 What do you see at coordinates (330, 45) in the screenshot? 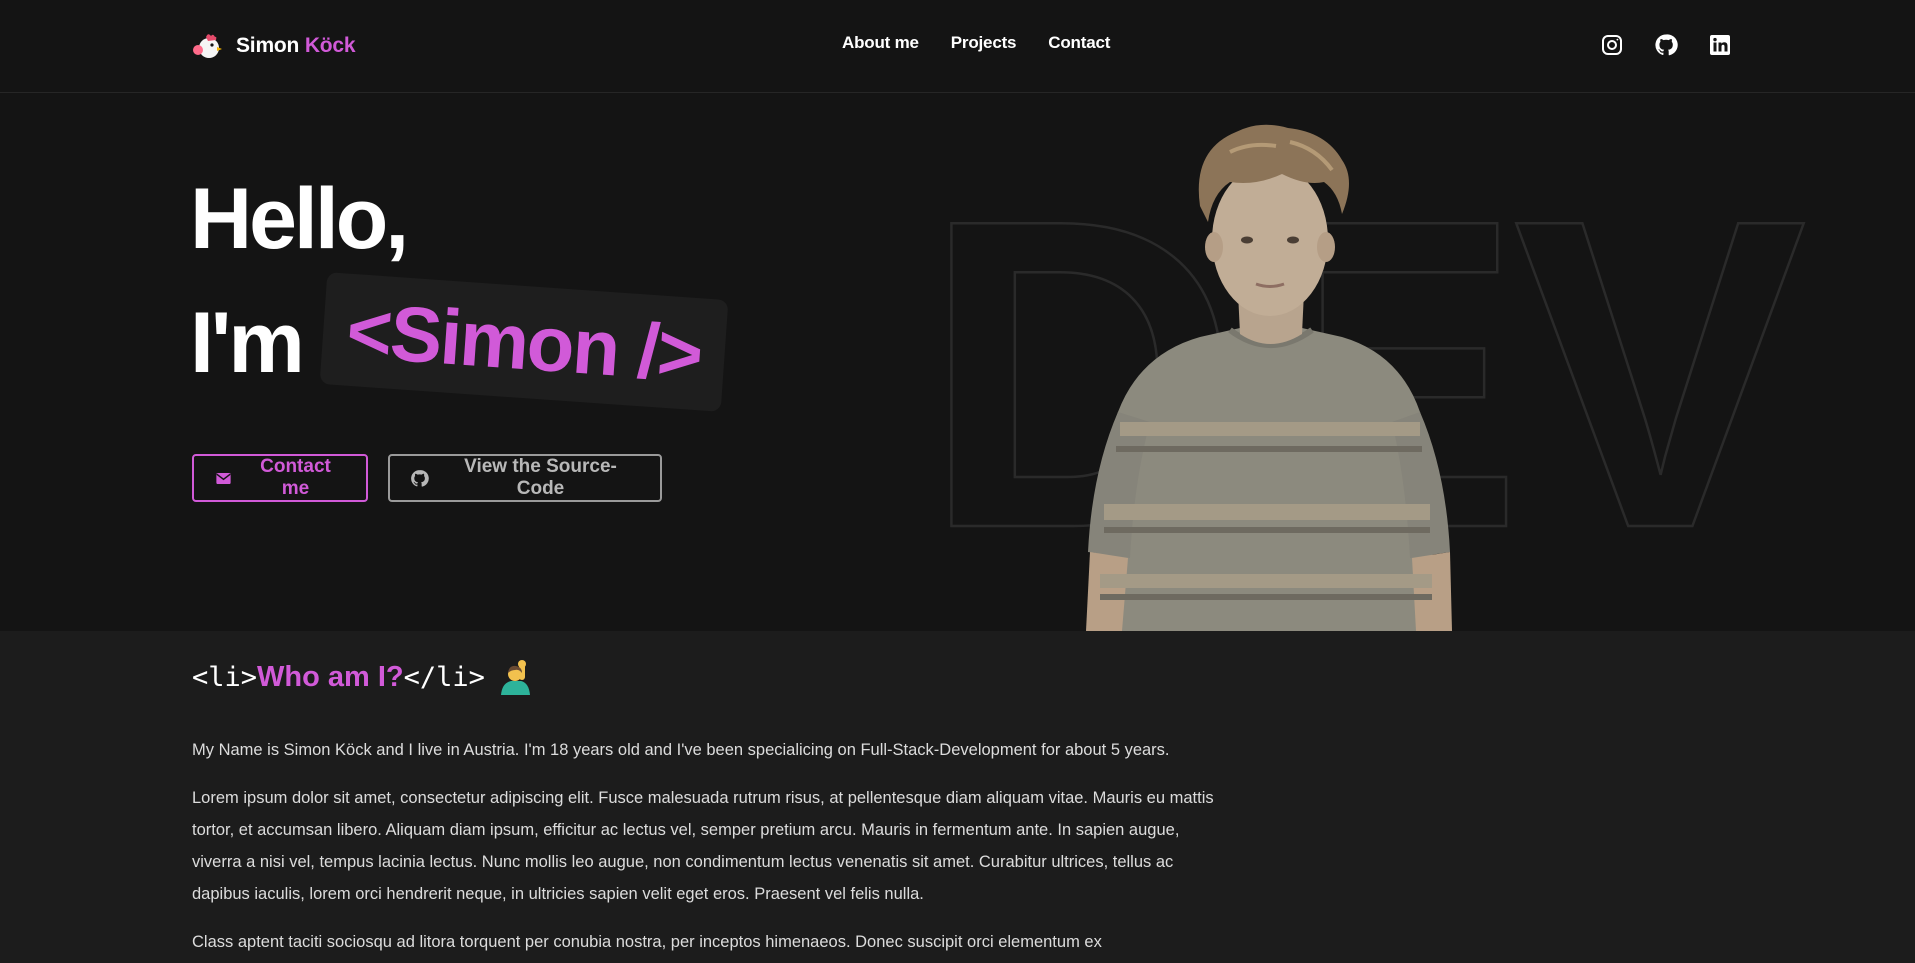
I see `brand-last-name: Köck` at bounding box center [330, 45].